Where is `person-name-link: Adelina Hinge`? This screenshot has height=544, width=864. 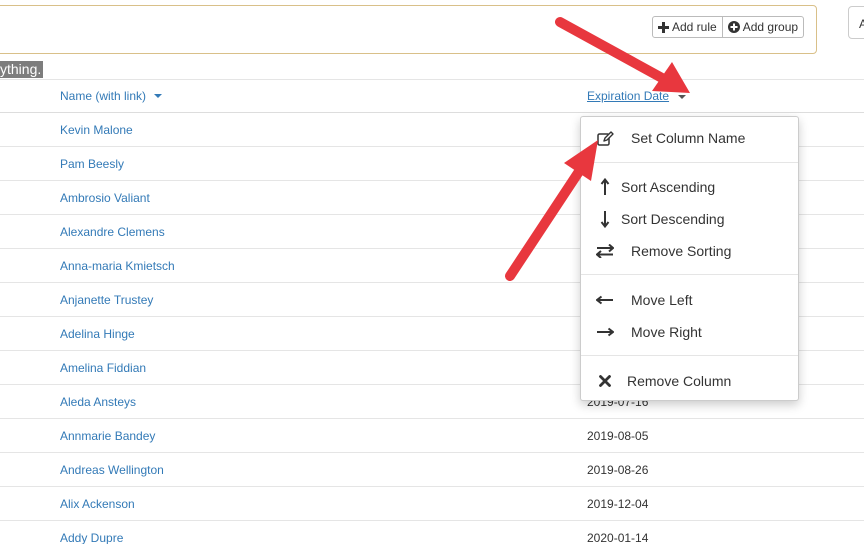
person-name-link: Adelina Hinge is located at coordinates (97, 334).